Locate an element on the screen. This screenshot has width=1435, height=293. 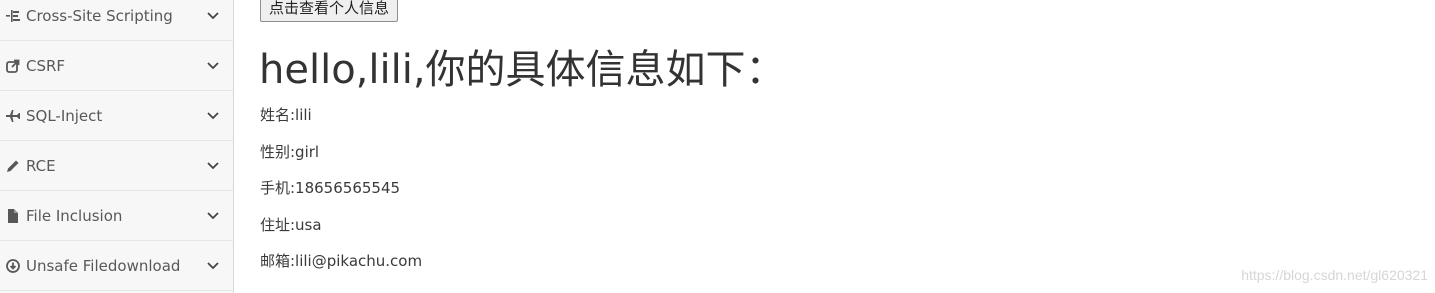
sidebar-item-file-inclusion: File Inclusion is located at coordinates (117, 216).